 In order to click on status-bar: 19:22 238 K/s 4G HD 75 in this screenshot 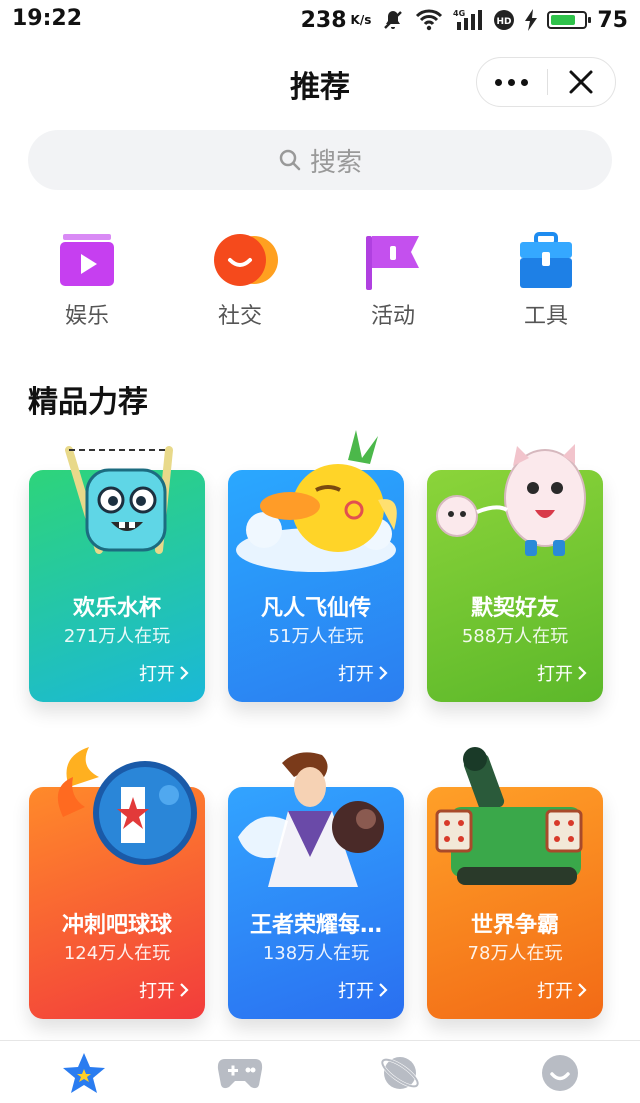, I will do `click(320, 20)`.